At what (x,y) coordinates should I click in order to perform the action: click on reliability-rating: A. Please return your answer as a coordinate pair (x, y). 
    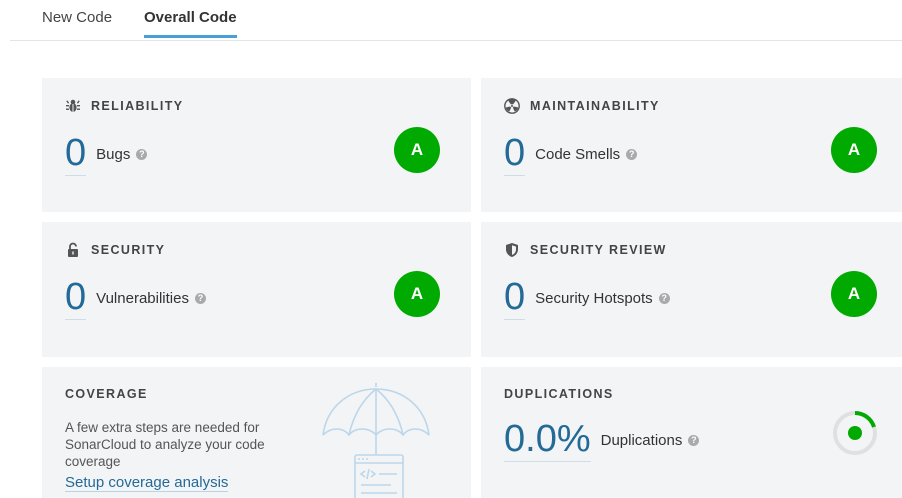
    Looking at the image, I should click on (417, 150).